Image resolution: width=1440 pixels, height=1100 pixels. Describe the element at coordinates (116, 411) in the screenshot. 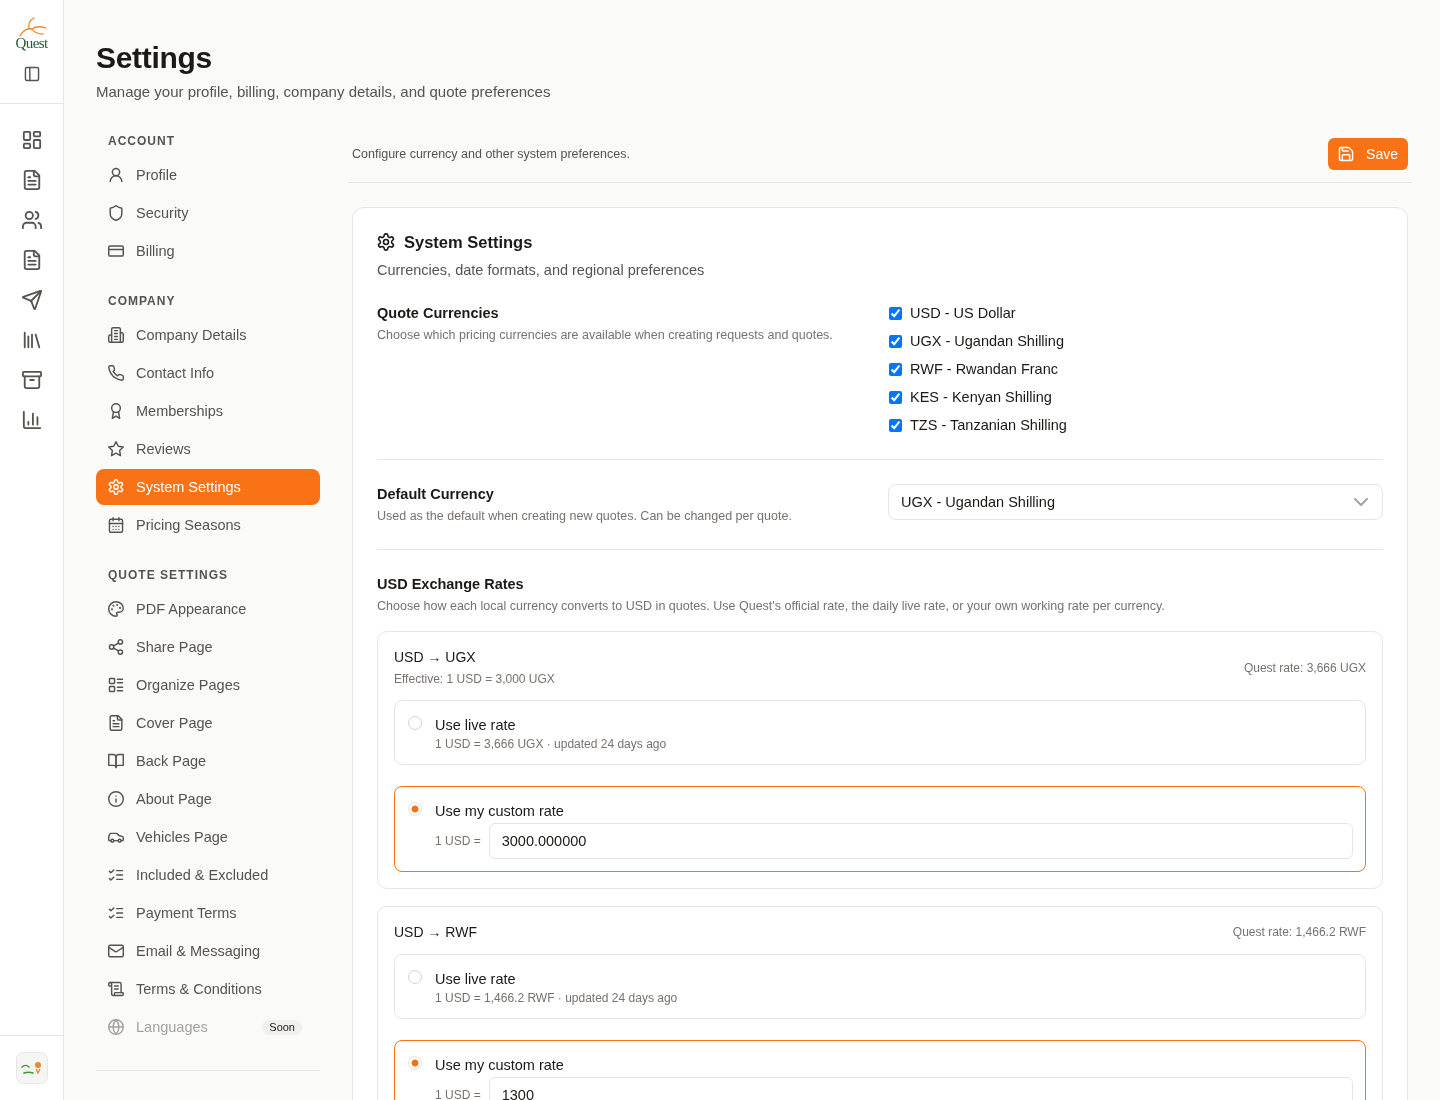

I see `ribbon-icon` at that location.